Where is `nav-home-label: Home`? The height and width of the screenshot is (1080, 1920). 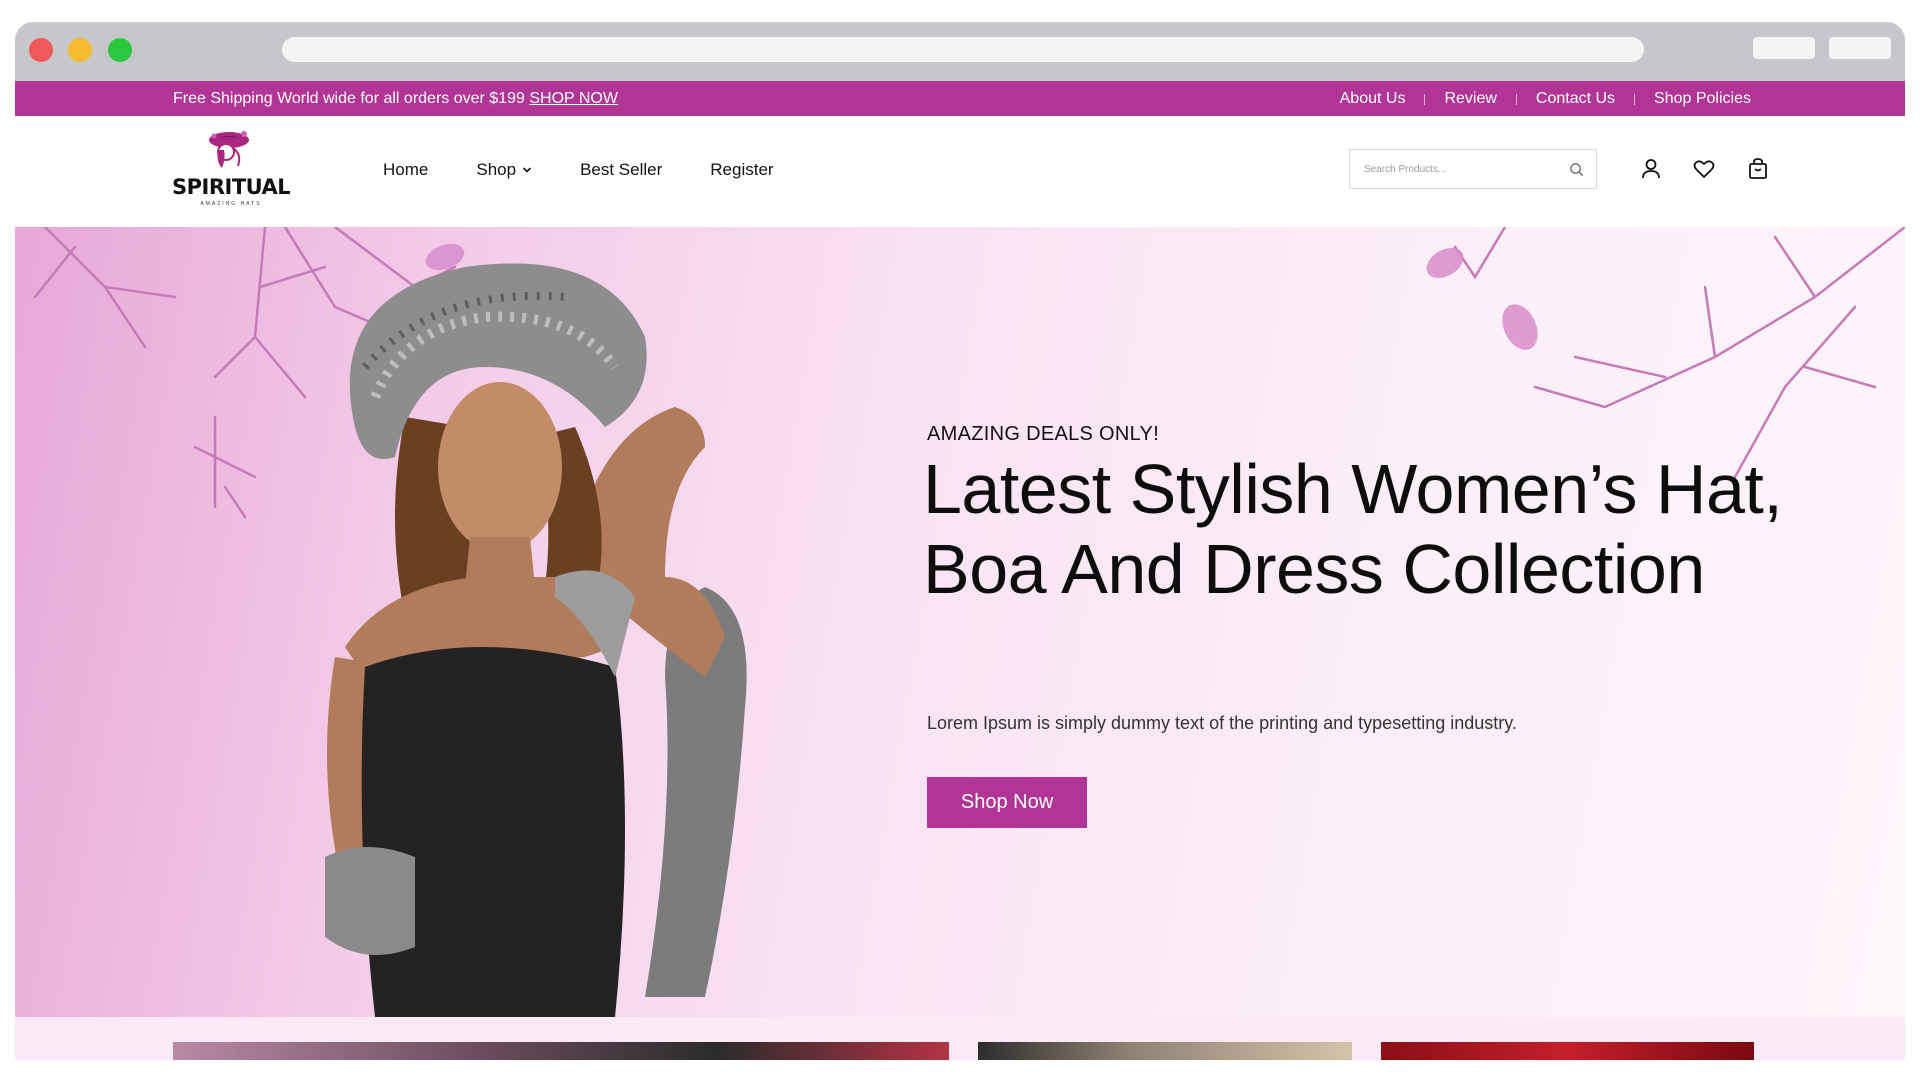
nav-home-label: Home is located at coordinates (406, 169).